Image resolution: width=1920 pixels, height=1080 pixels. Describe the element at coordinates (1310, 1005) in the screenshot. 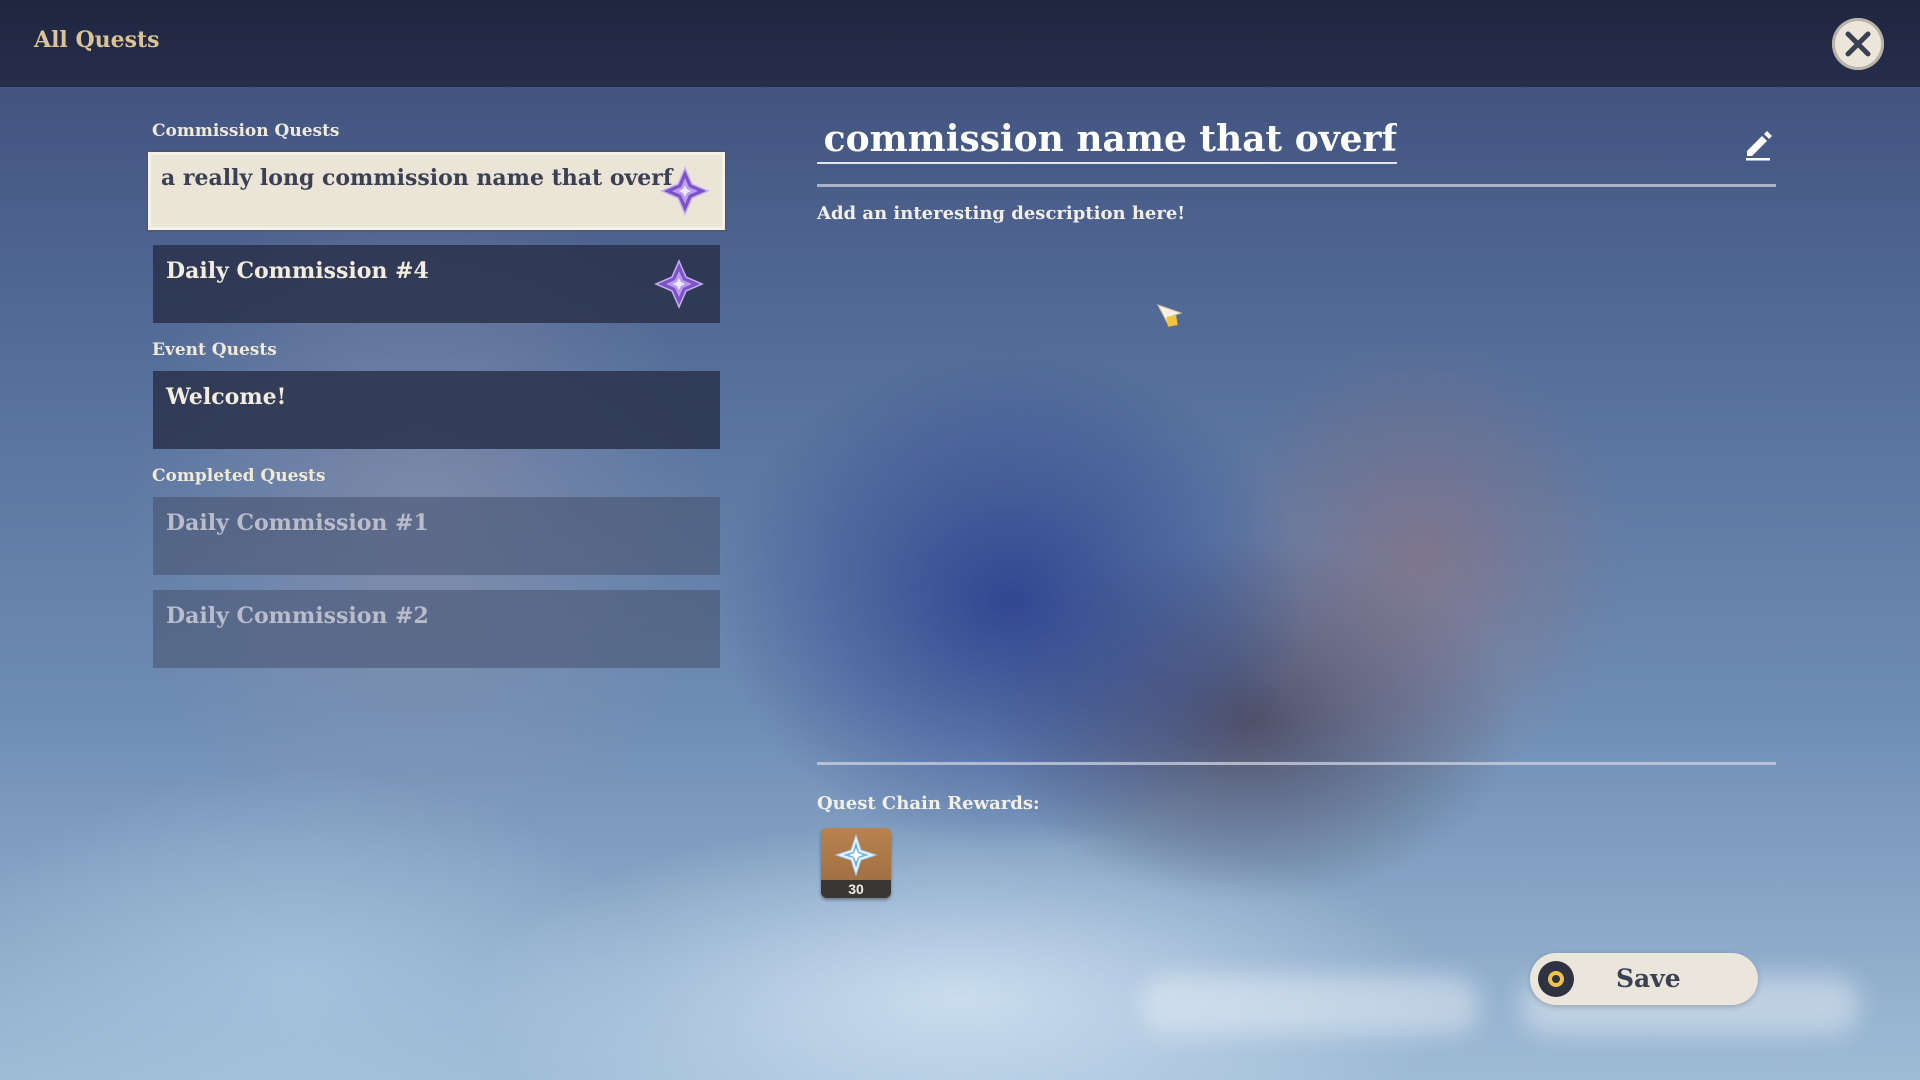

I see `background-glow` at that location.